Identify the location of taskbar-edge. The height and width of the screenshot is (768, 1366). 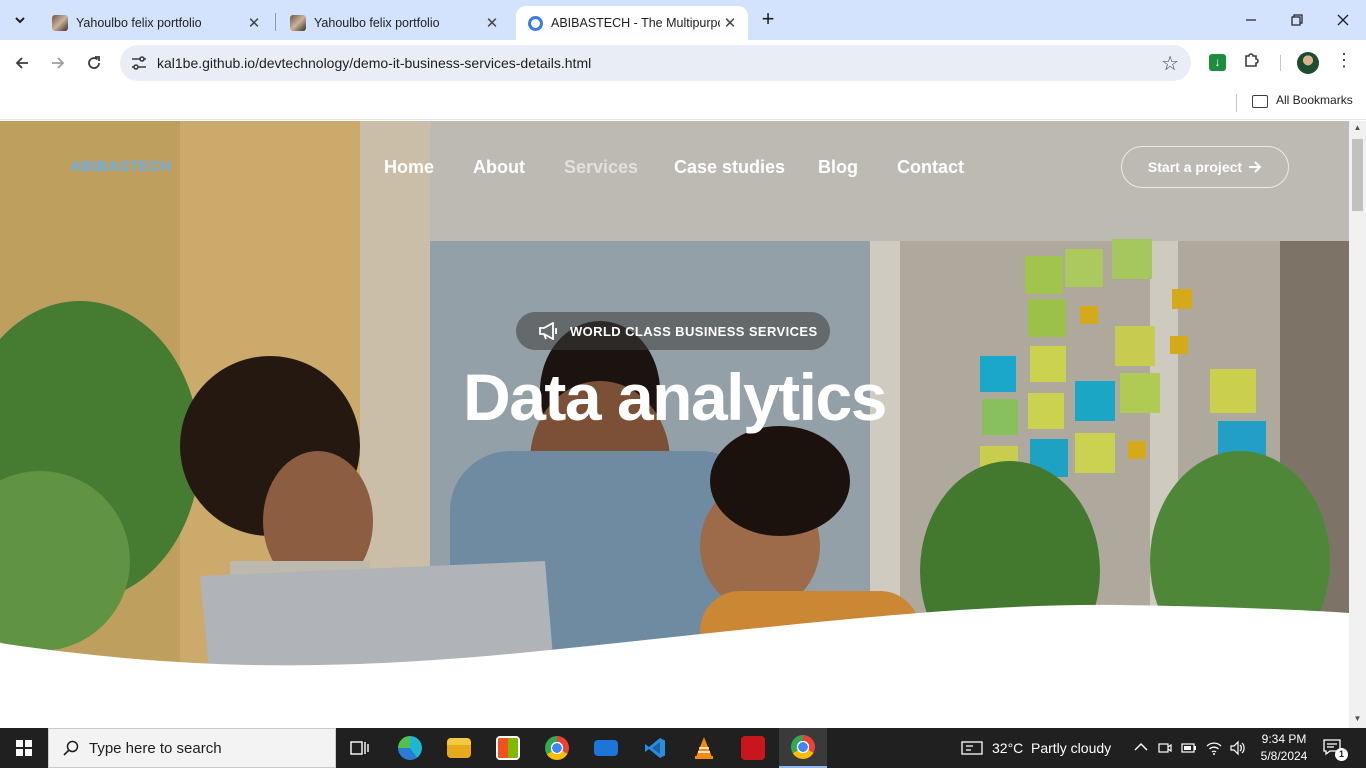
(410, 748).